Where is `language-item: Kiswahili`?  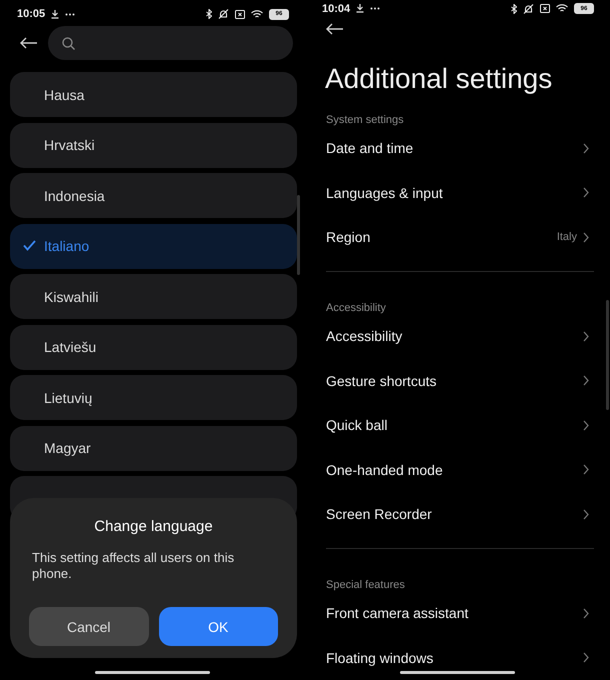
language-item: Kiswahili is located at coordinates (153, 296).